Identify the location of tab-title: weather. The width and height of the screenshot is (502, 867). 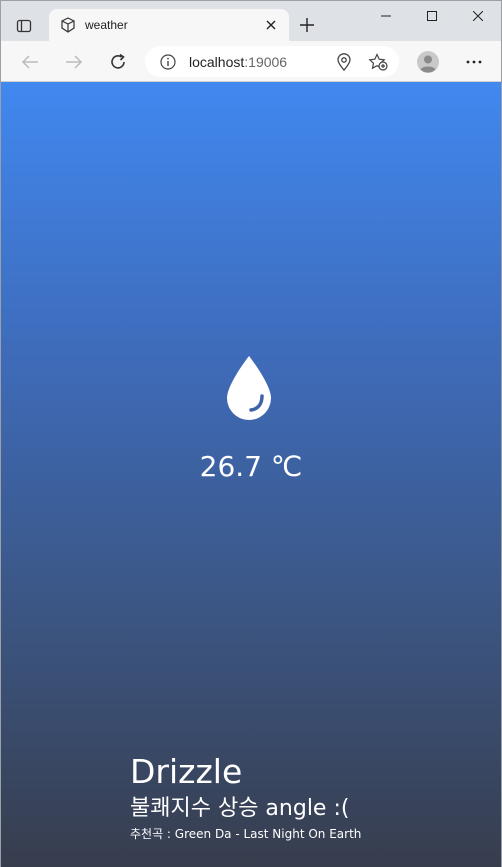
(106, 25).